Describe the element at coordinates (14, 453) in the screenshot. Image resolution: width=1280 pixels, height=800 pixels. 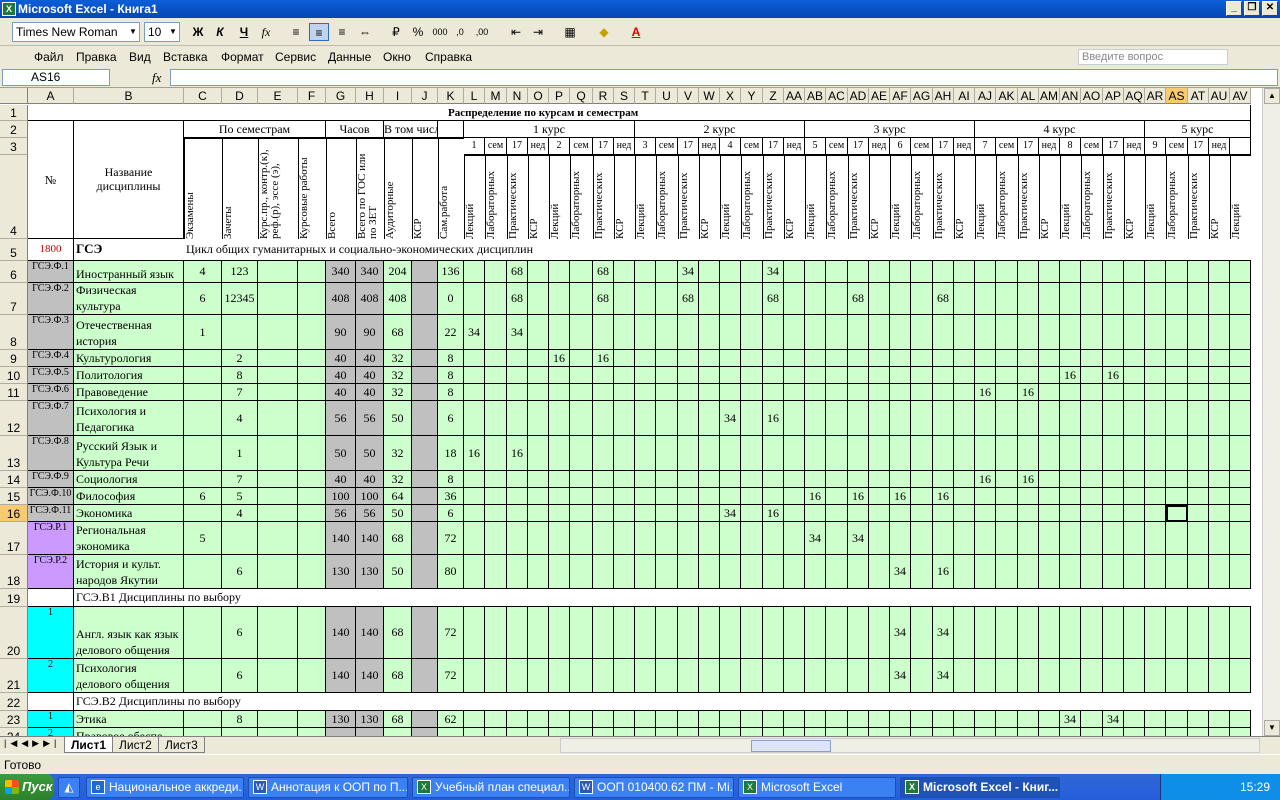
I see `row-header: 13` at that location.